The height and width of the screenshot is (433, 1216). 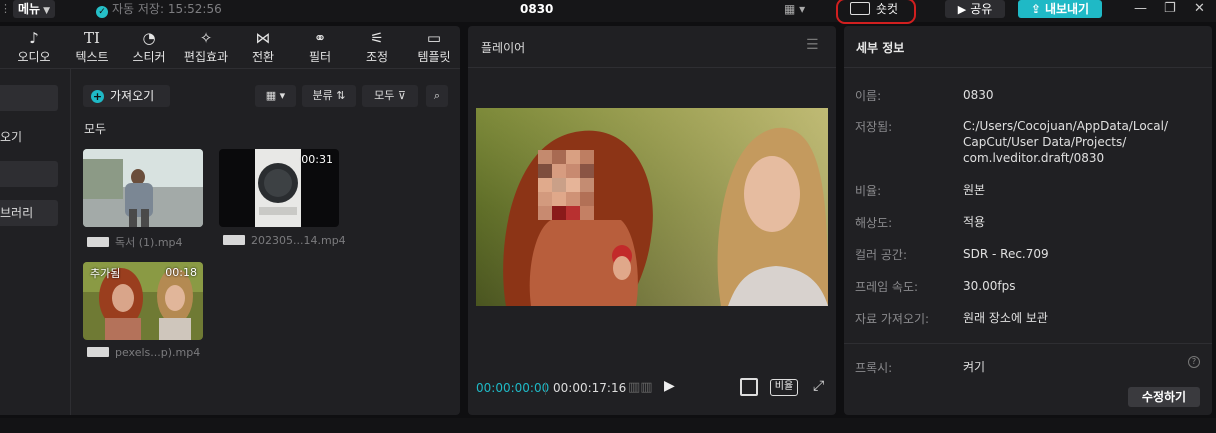 I want to click on play-icon: ▶, so click(x=669, y=386).